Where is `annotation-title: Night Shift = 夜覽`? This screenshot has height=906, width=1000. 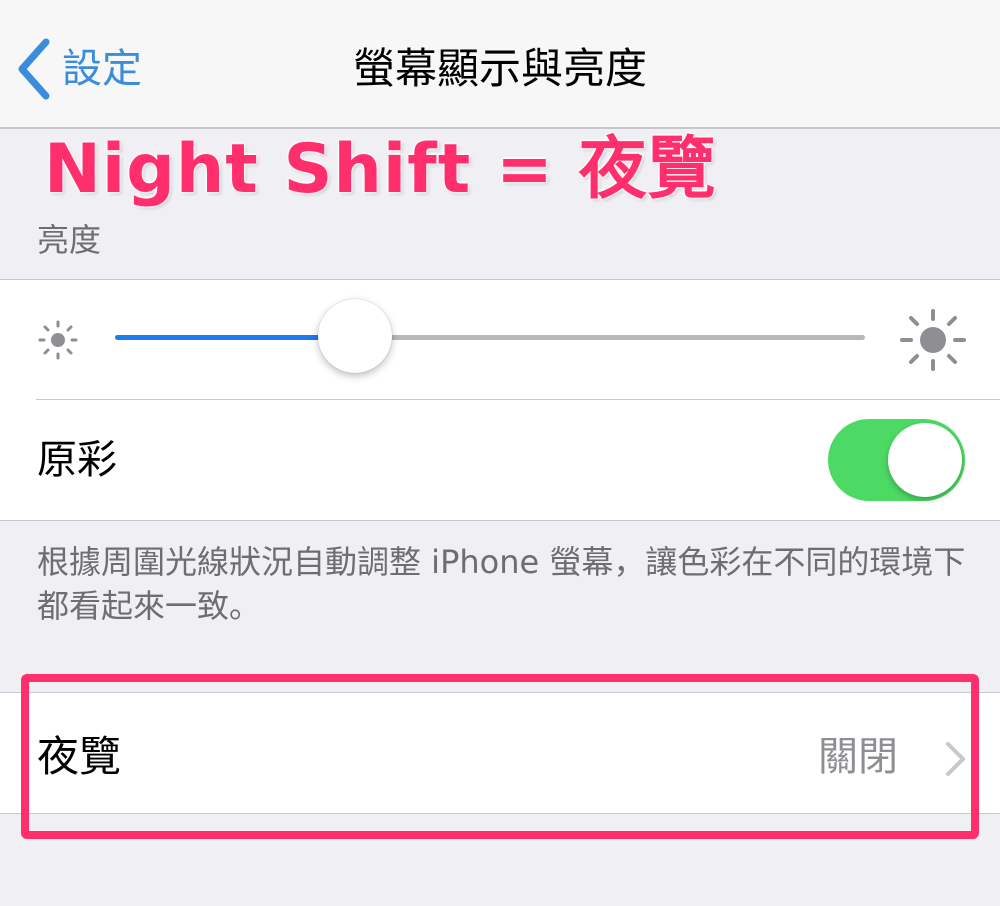
annotation-title: Night Shift = 夜覽 is located at coordinates (380, 169).